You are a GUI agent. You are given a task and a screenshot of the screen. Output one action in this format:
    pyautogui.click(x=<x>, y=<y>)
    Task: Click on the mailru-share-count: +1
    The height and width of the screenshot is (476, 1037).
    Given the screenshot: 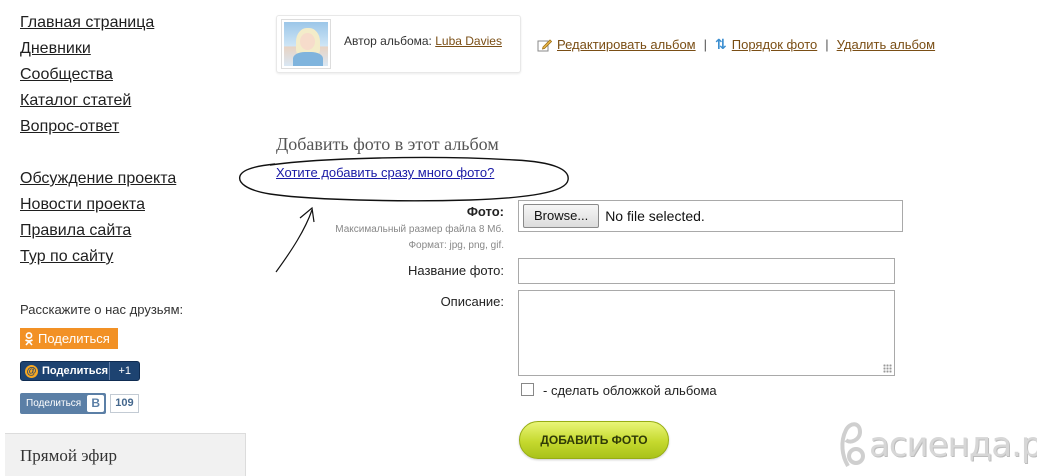 What is the action you would take?
    pyautogui.click(x=124, y=371)
    